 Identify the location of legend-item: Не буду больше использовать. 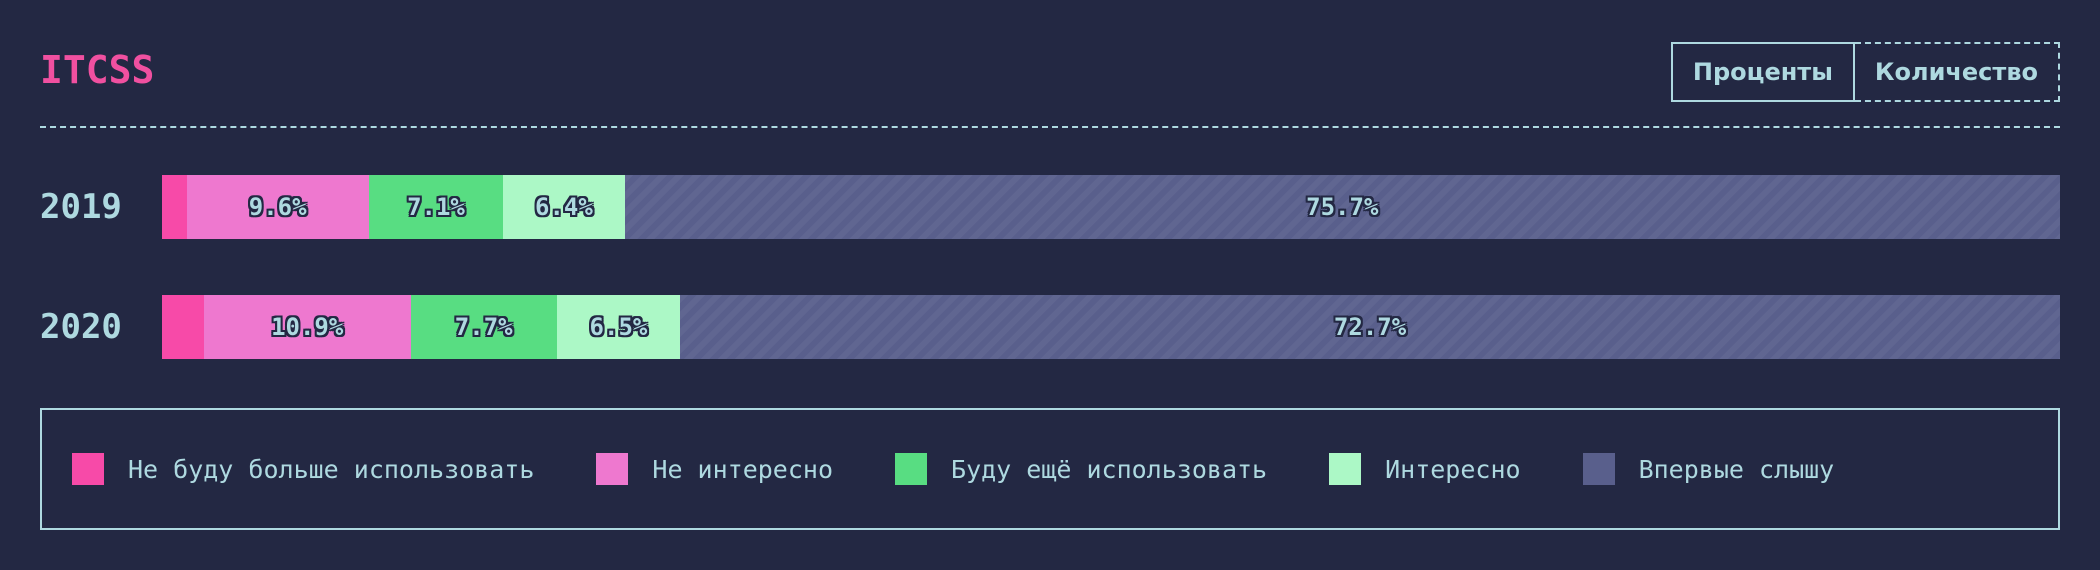
(303, 469).